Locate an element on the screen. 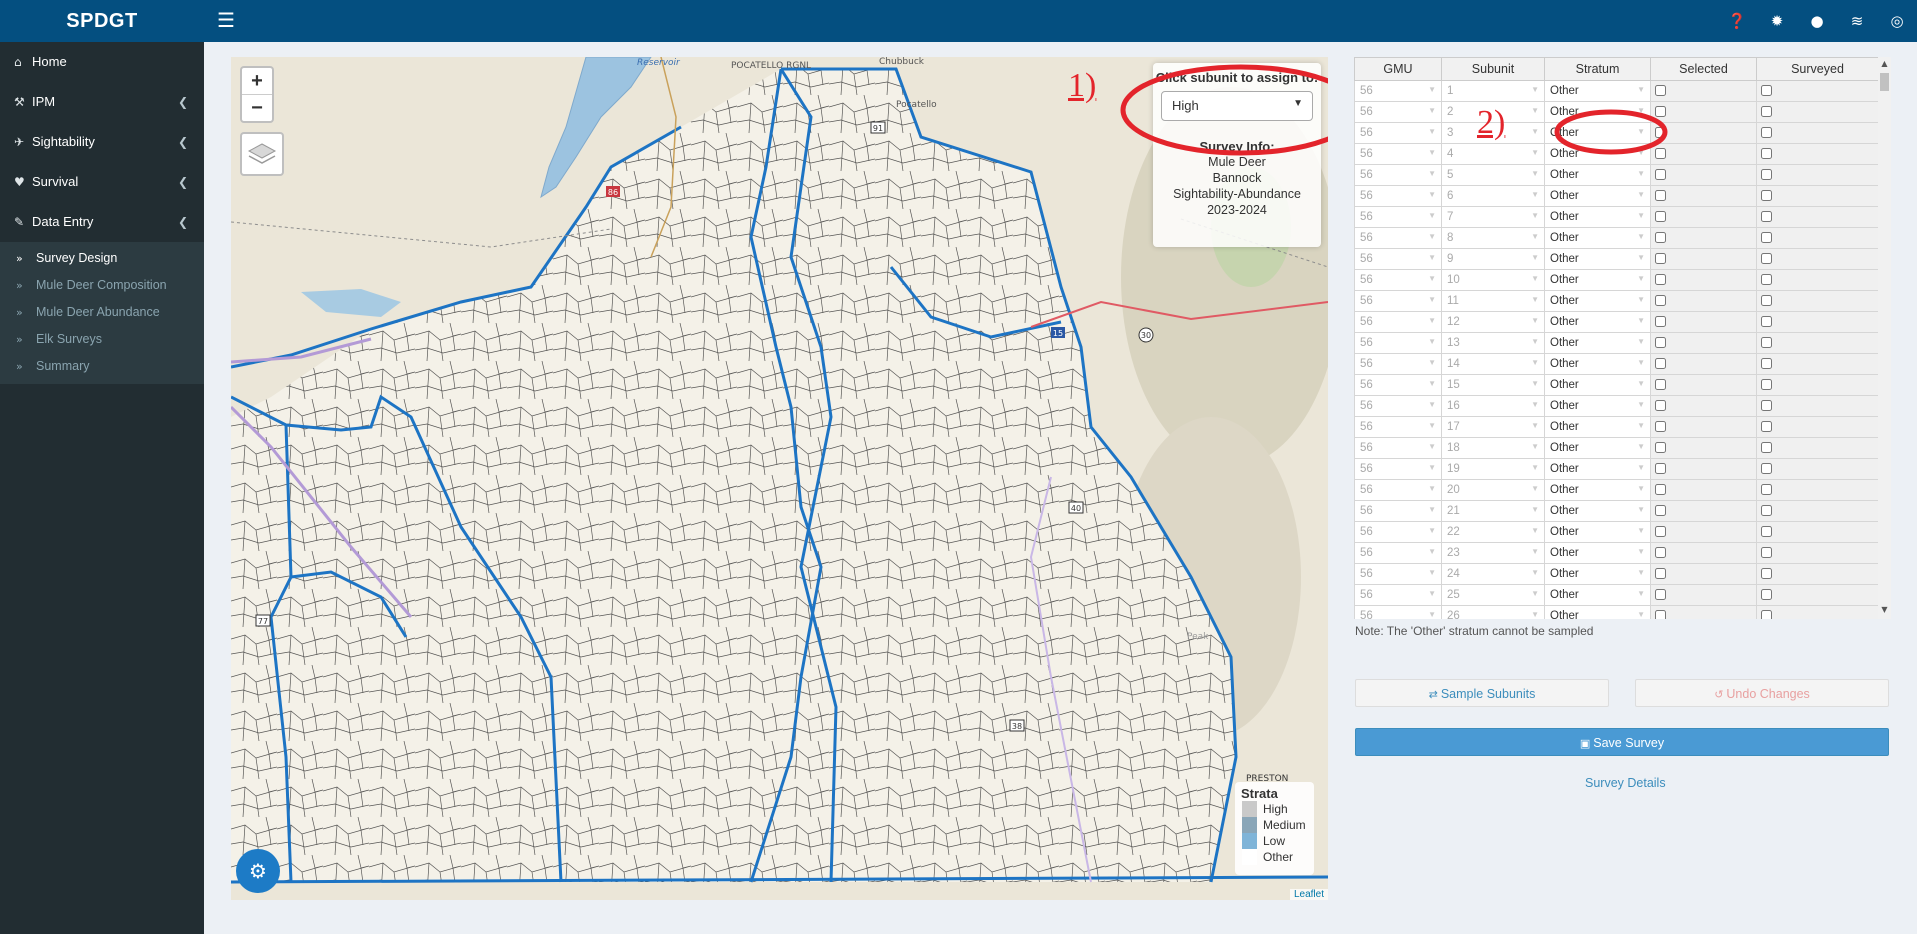 The width and height of the screenshot is (1917, 934). layers-control-button is located at coordinates (262, 154).